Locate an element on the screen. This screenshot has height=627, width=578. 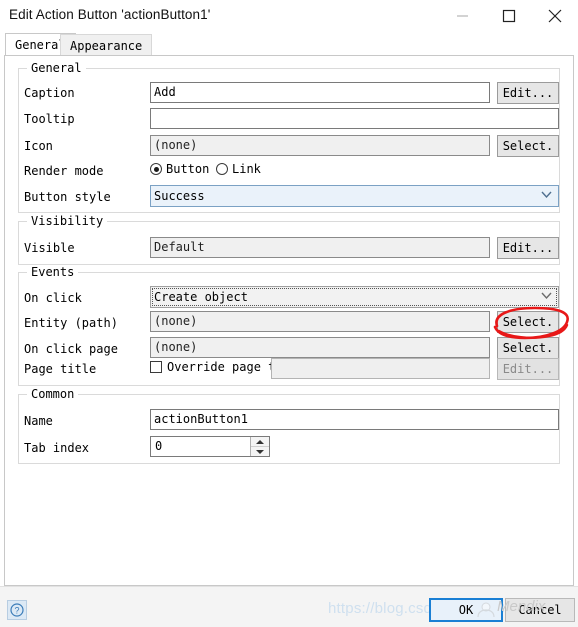
checkbox-icon is located at coordinates (156, 367).